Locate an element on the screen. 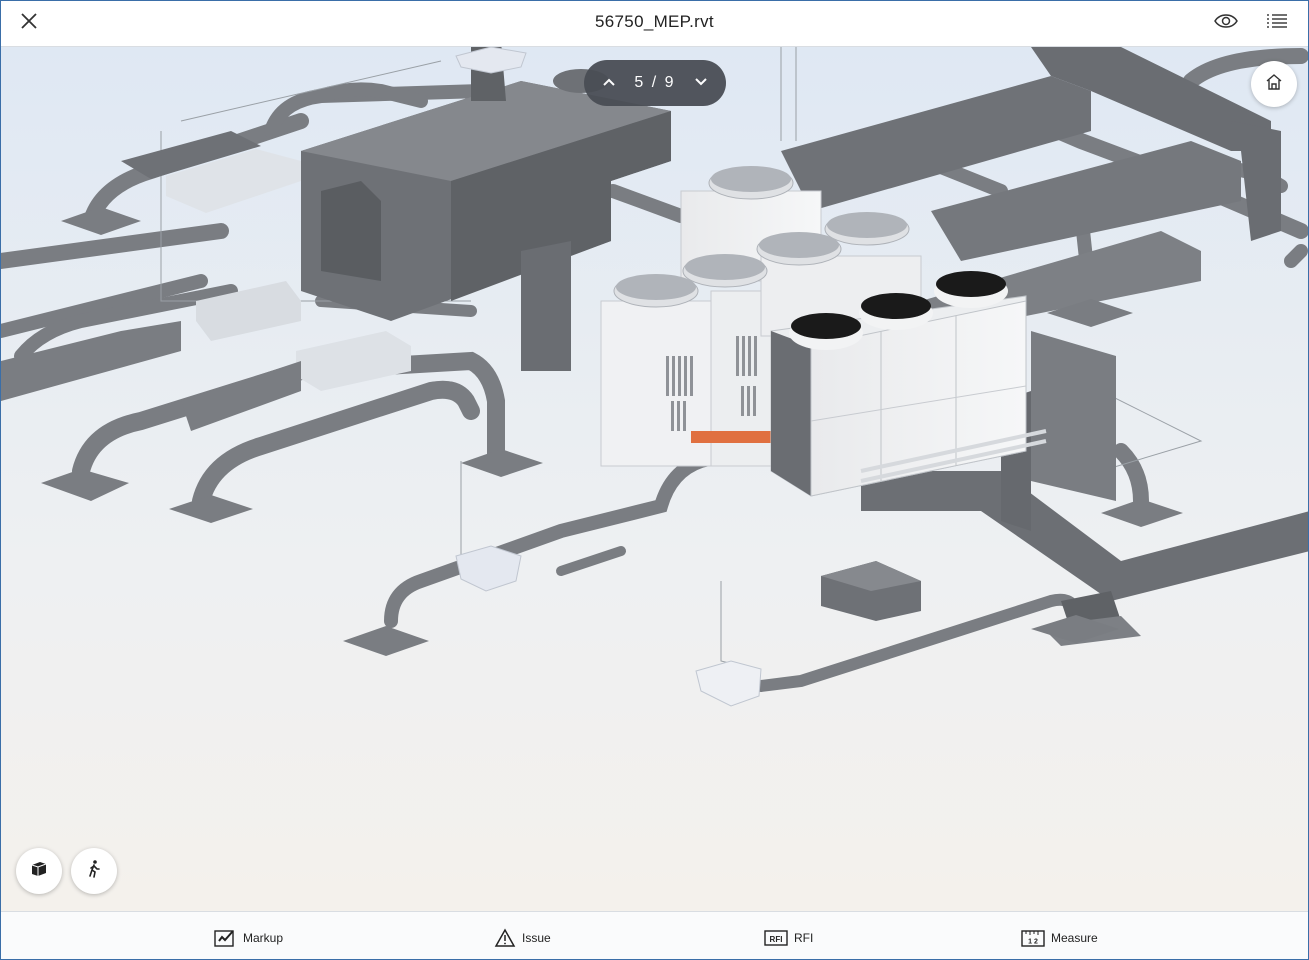 The height and width of the screenshot is (960, 1309). walk-icon is located at coordinates (94, 871).